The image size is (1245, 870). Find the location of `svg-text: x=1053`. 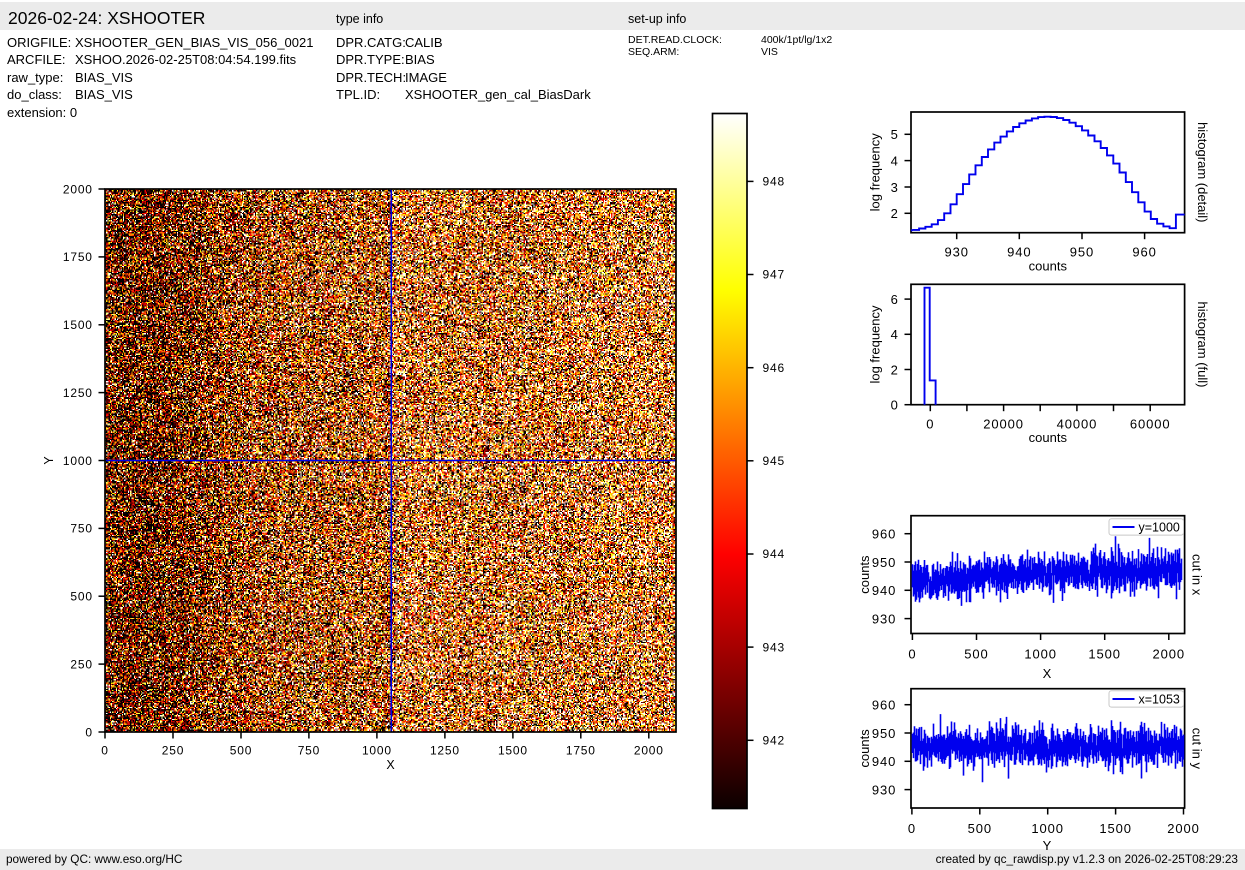

svg-text: x=1053 is located at coordinates (1159, 699).